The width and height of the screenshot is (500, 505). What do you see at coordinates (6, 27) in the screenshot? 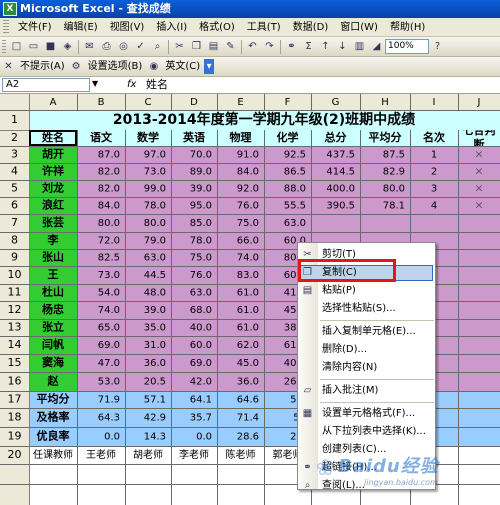
I see `menubar-grip` at bounding box center [6, 27].